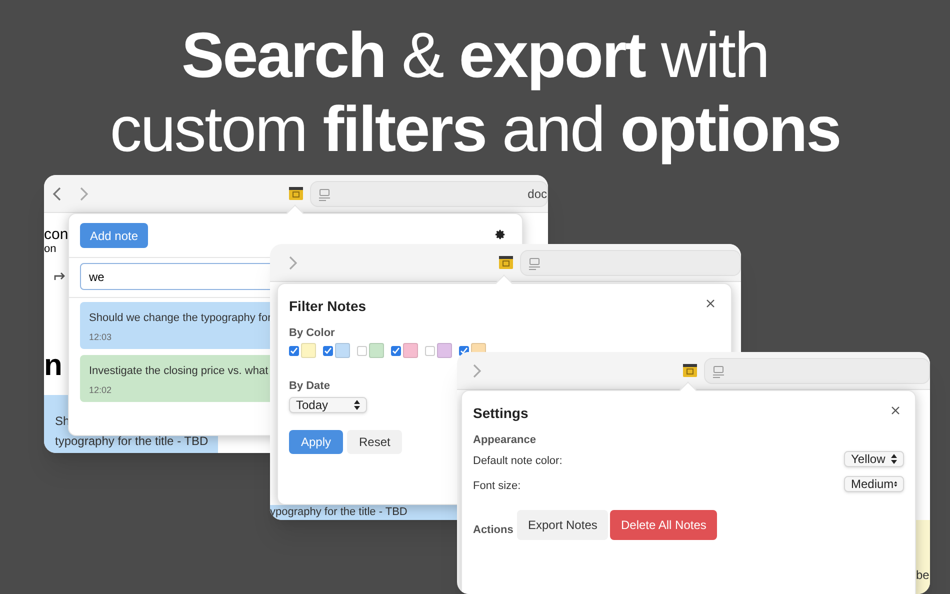  Describe the element at coordinates (504, 440) in the screenshot. I see `section-label: Appearance` at that location.